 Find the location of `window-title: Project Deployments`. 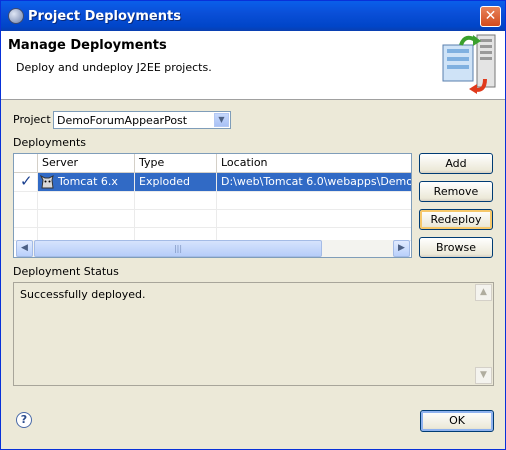

window-title: Project Deployments is located at coordinates (104, 16).